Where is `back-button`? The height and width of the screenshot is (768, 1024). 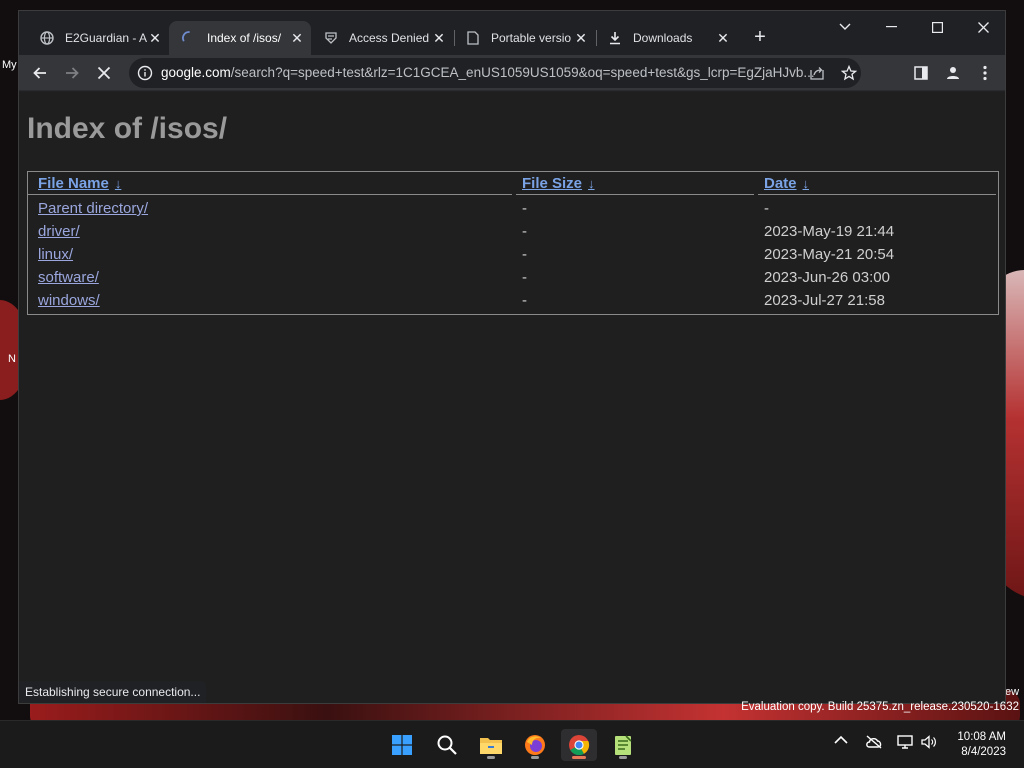 back-button is located at coordinates (40, 73).